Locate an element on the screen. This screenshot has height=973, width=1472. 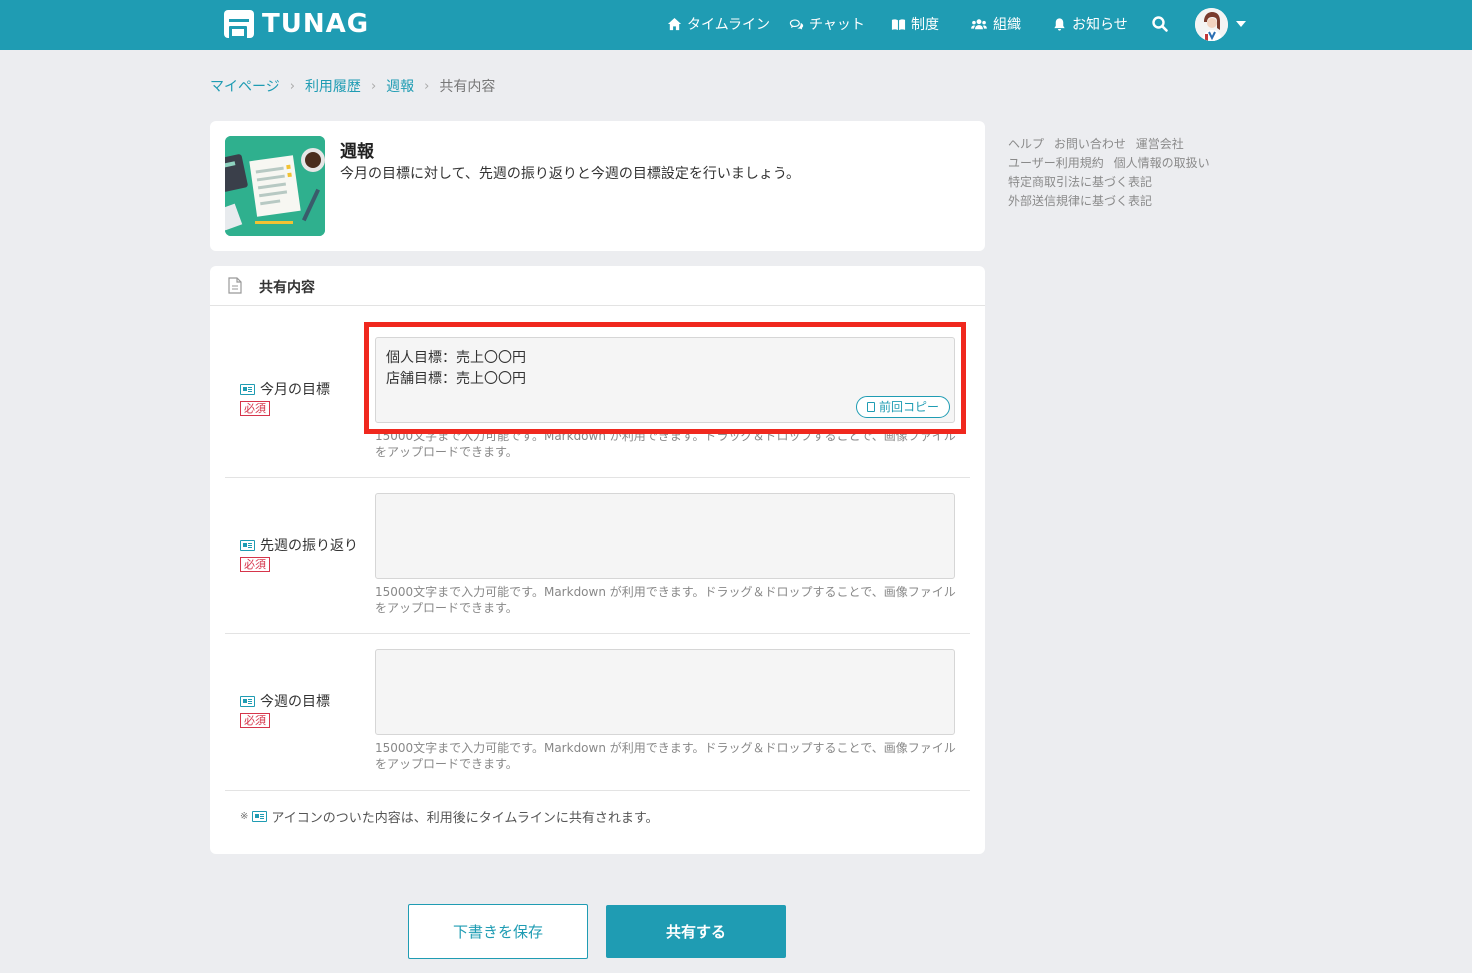
home-icon is located at coordinates (674, 23).